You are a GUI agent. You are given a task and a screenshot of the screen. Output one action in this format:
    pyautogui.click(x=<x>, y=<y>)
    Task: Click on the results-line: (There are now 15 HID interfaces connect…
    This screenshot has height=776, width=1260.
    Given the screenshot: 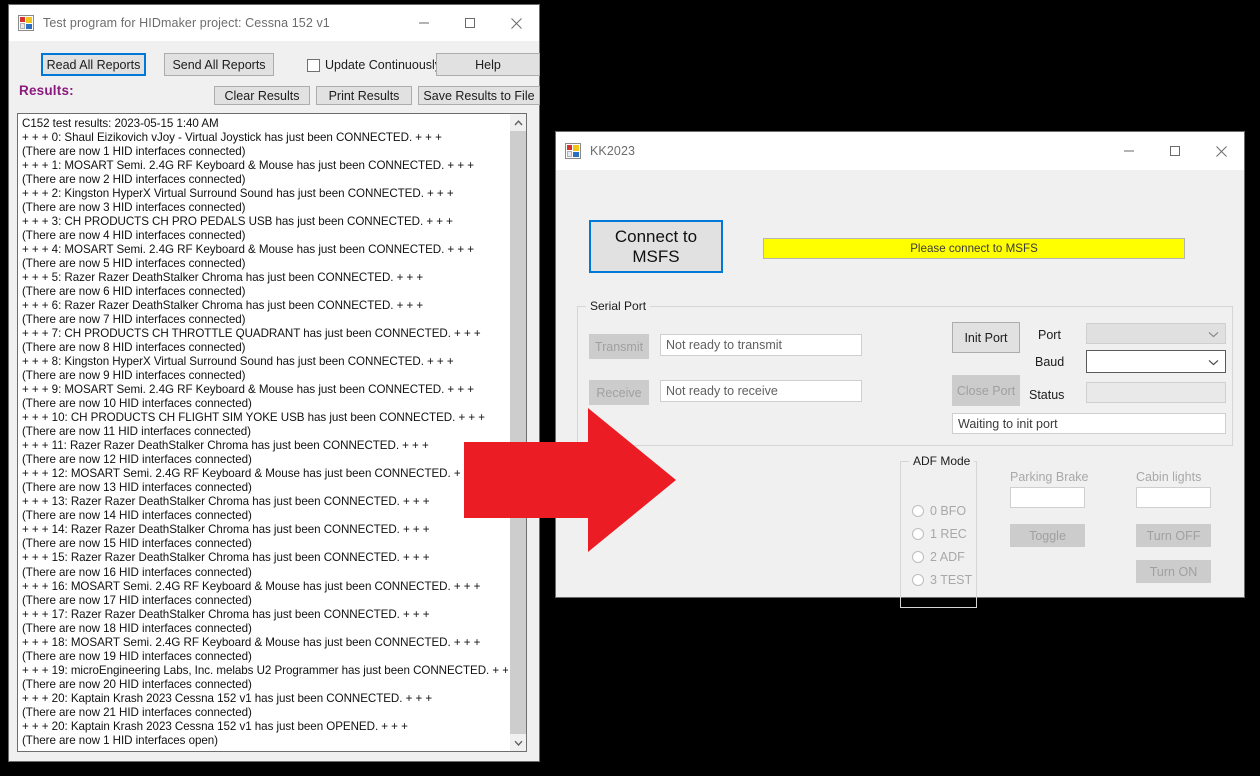 What is the action you would take?
    pyautogui.click(x=137, y=544)
    